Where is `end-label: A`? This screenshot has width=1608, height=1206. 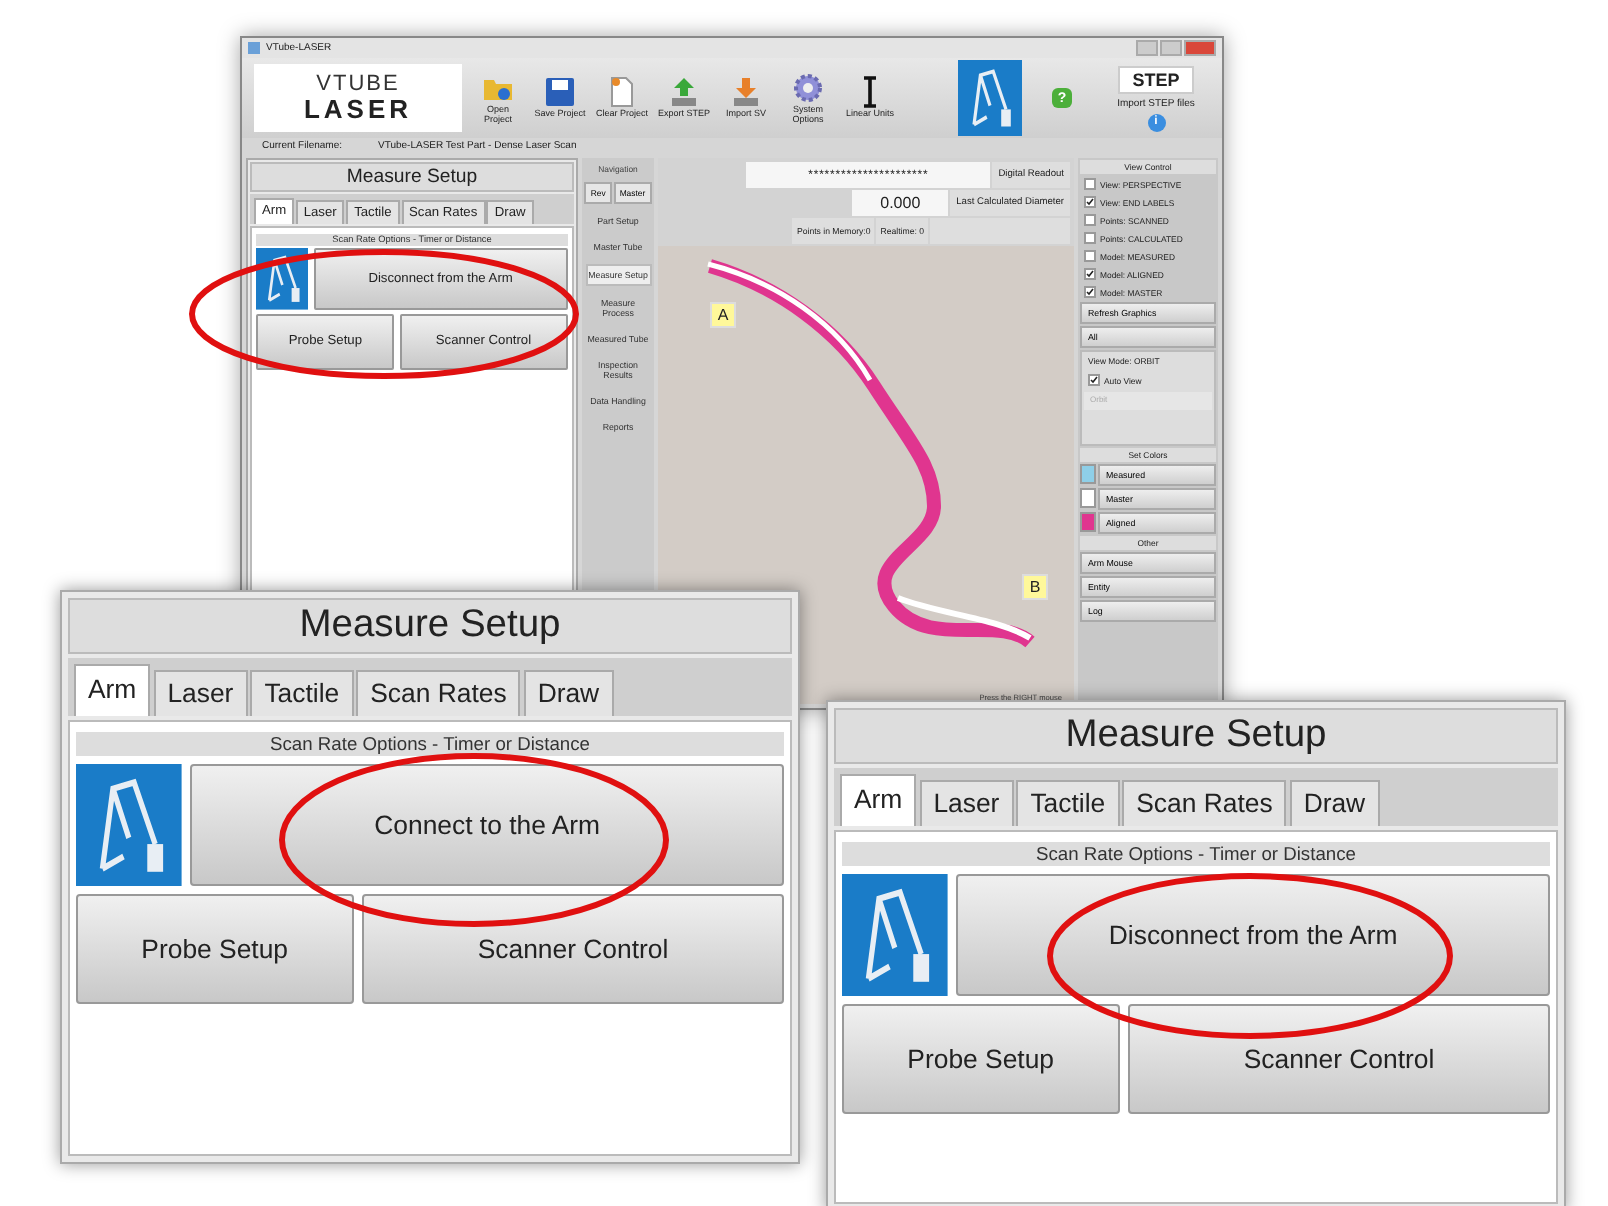
end-label: A is located at coordinates (723, 315).